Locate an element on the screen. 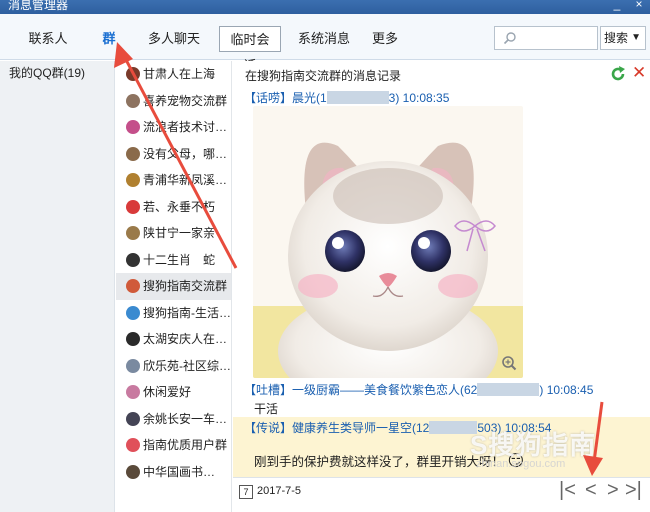 This screenshot has width=650, height=512. list-item: 若、永垂不朽 is located at coordinates (173, 207).